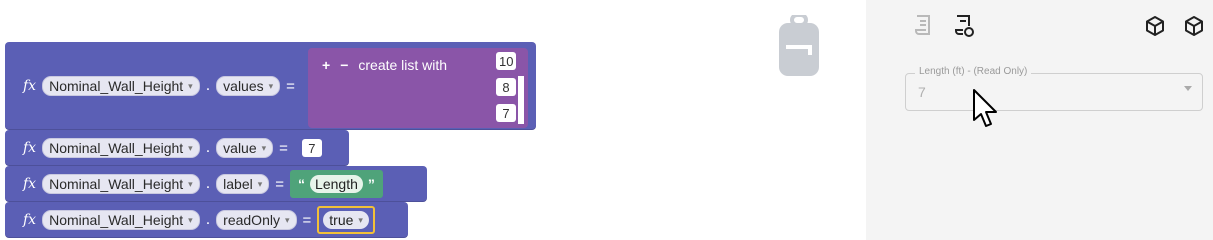 This screenshot has height=240, width=1213. I want to click on boolean-dropdown: true ▾, so click(346, 220).